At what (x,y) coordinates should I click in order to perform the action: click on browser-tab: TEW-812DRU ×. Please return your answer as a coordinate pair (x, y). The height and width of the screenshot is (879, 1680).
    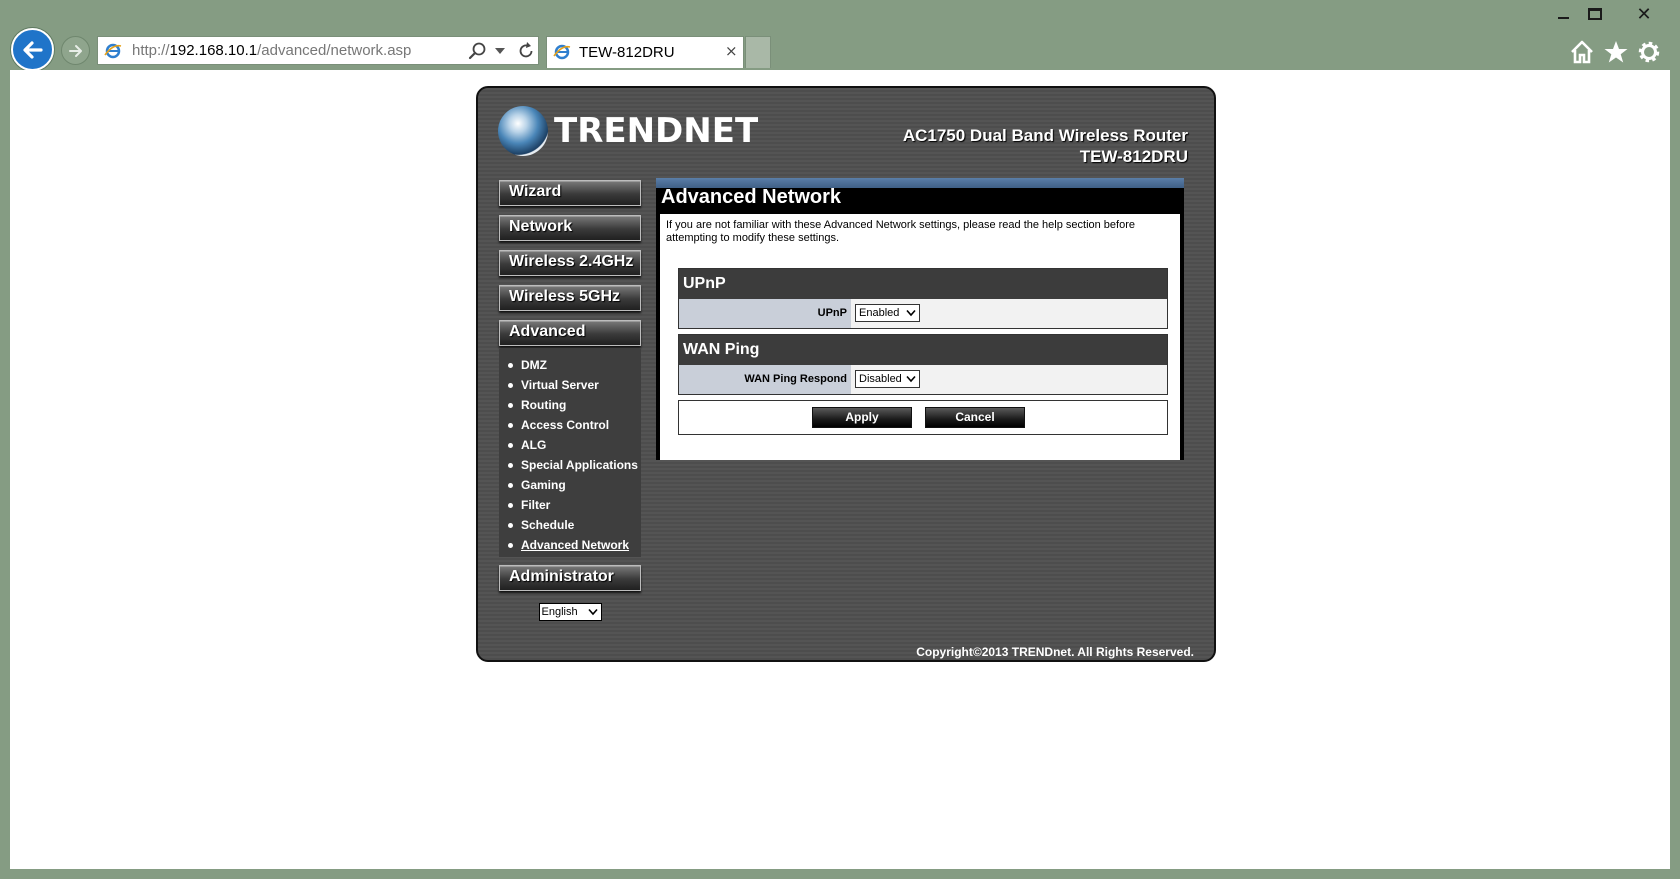
    Looking at the image, I should click on (645, 52).